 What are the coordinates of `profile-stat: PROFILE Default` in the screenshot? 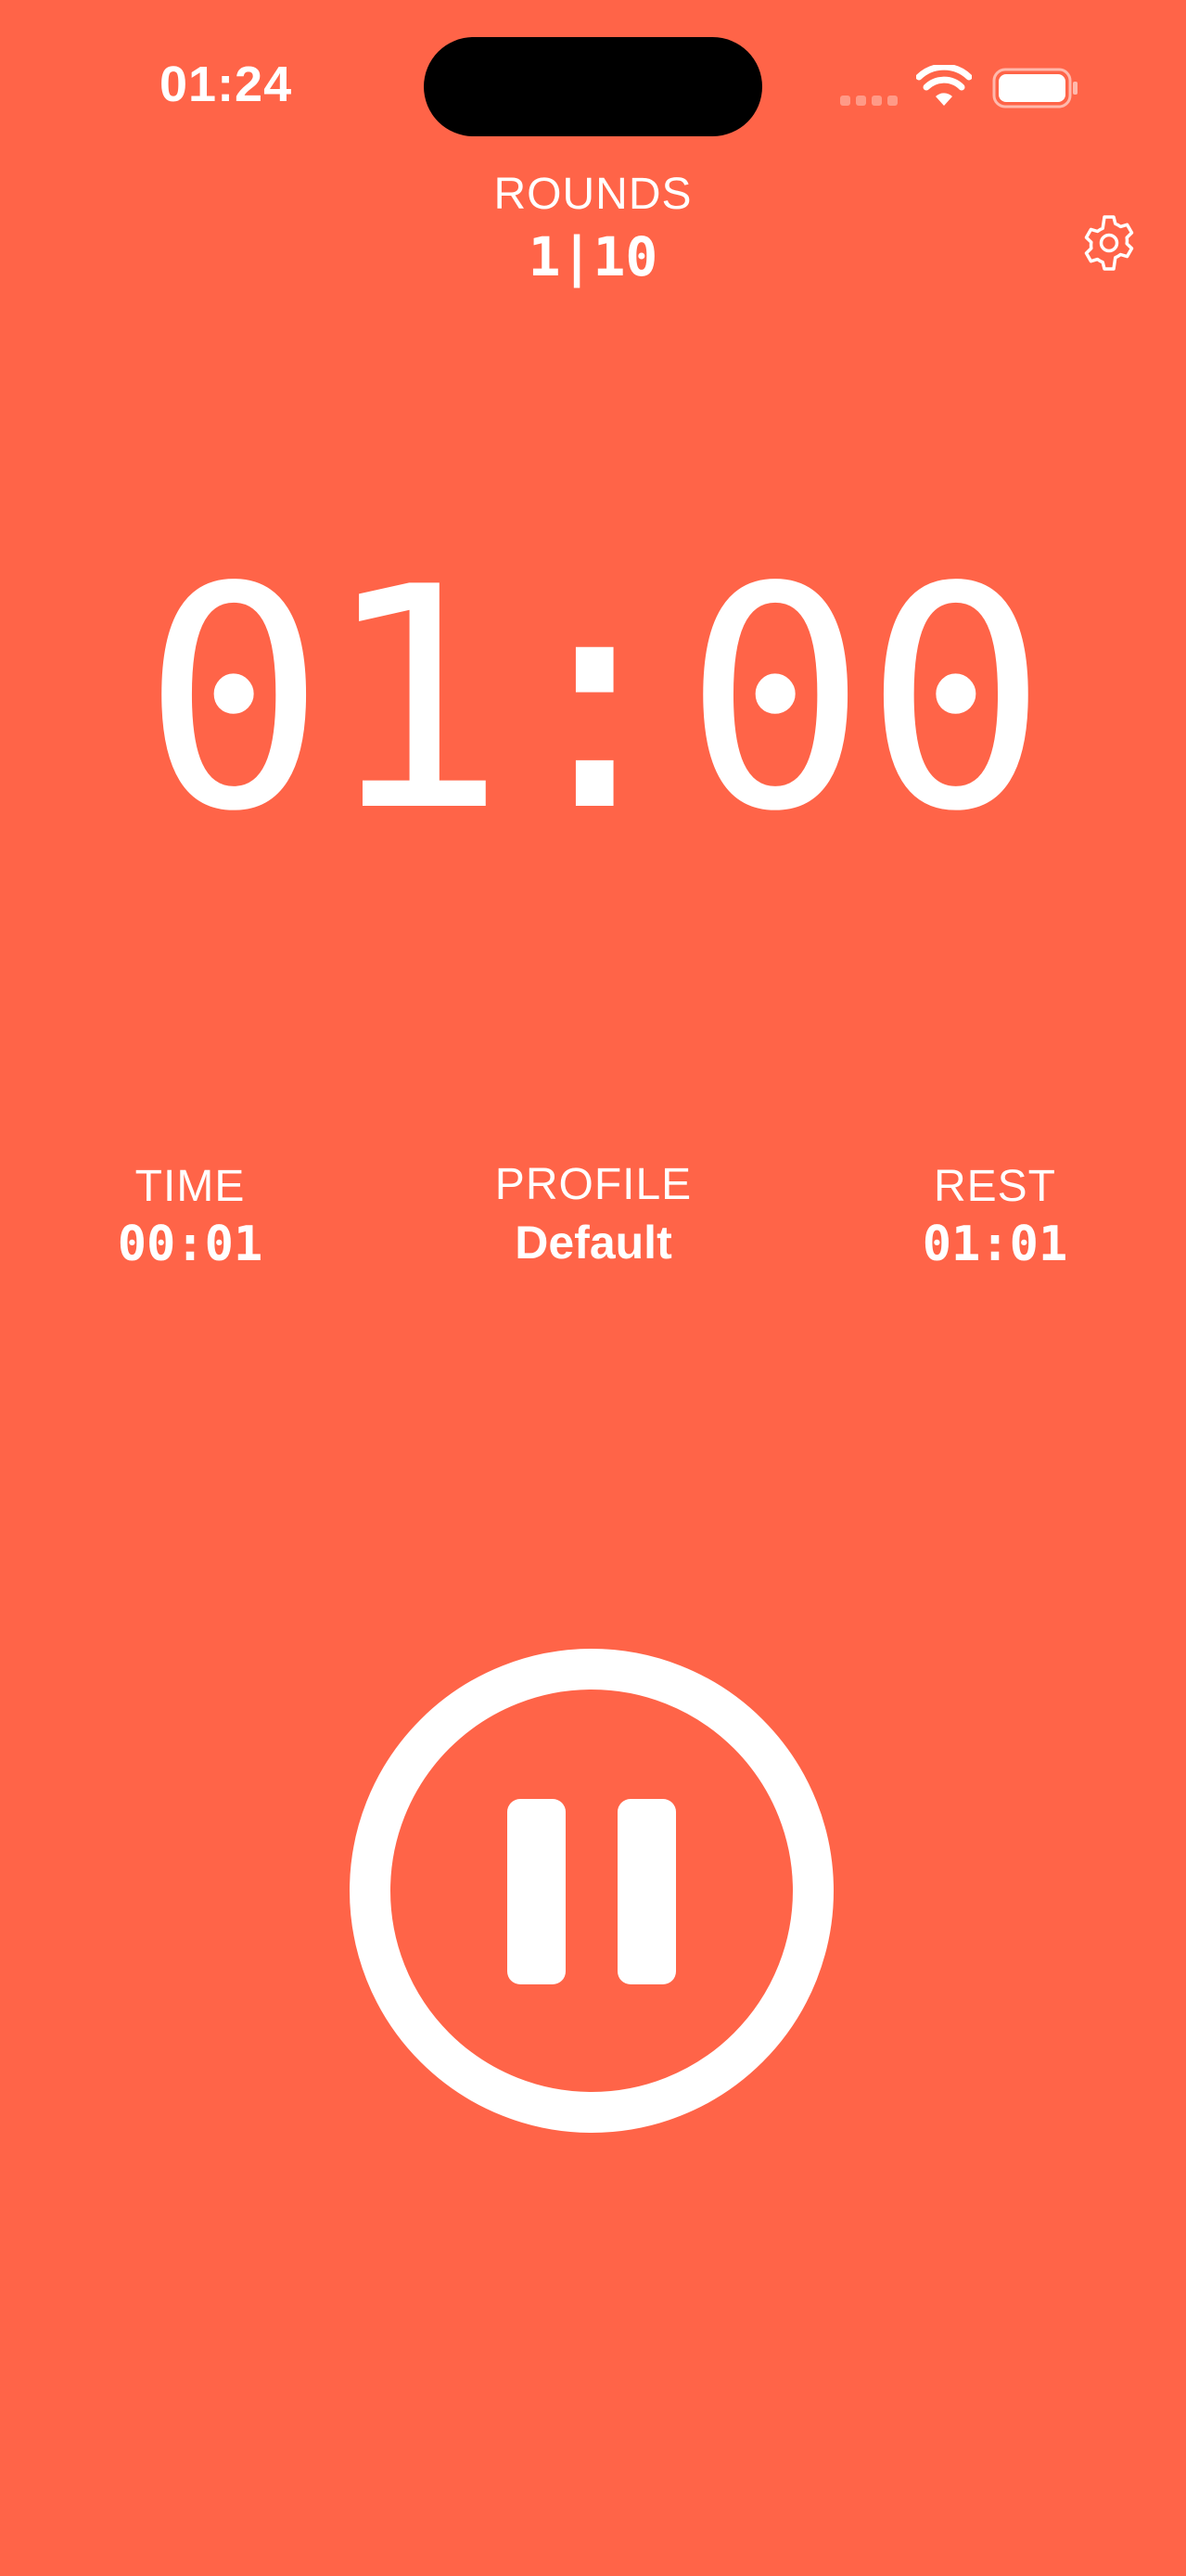 It's located at (593, 1216).